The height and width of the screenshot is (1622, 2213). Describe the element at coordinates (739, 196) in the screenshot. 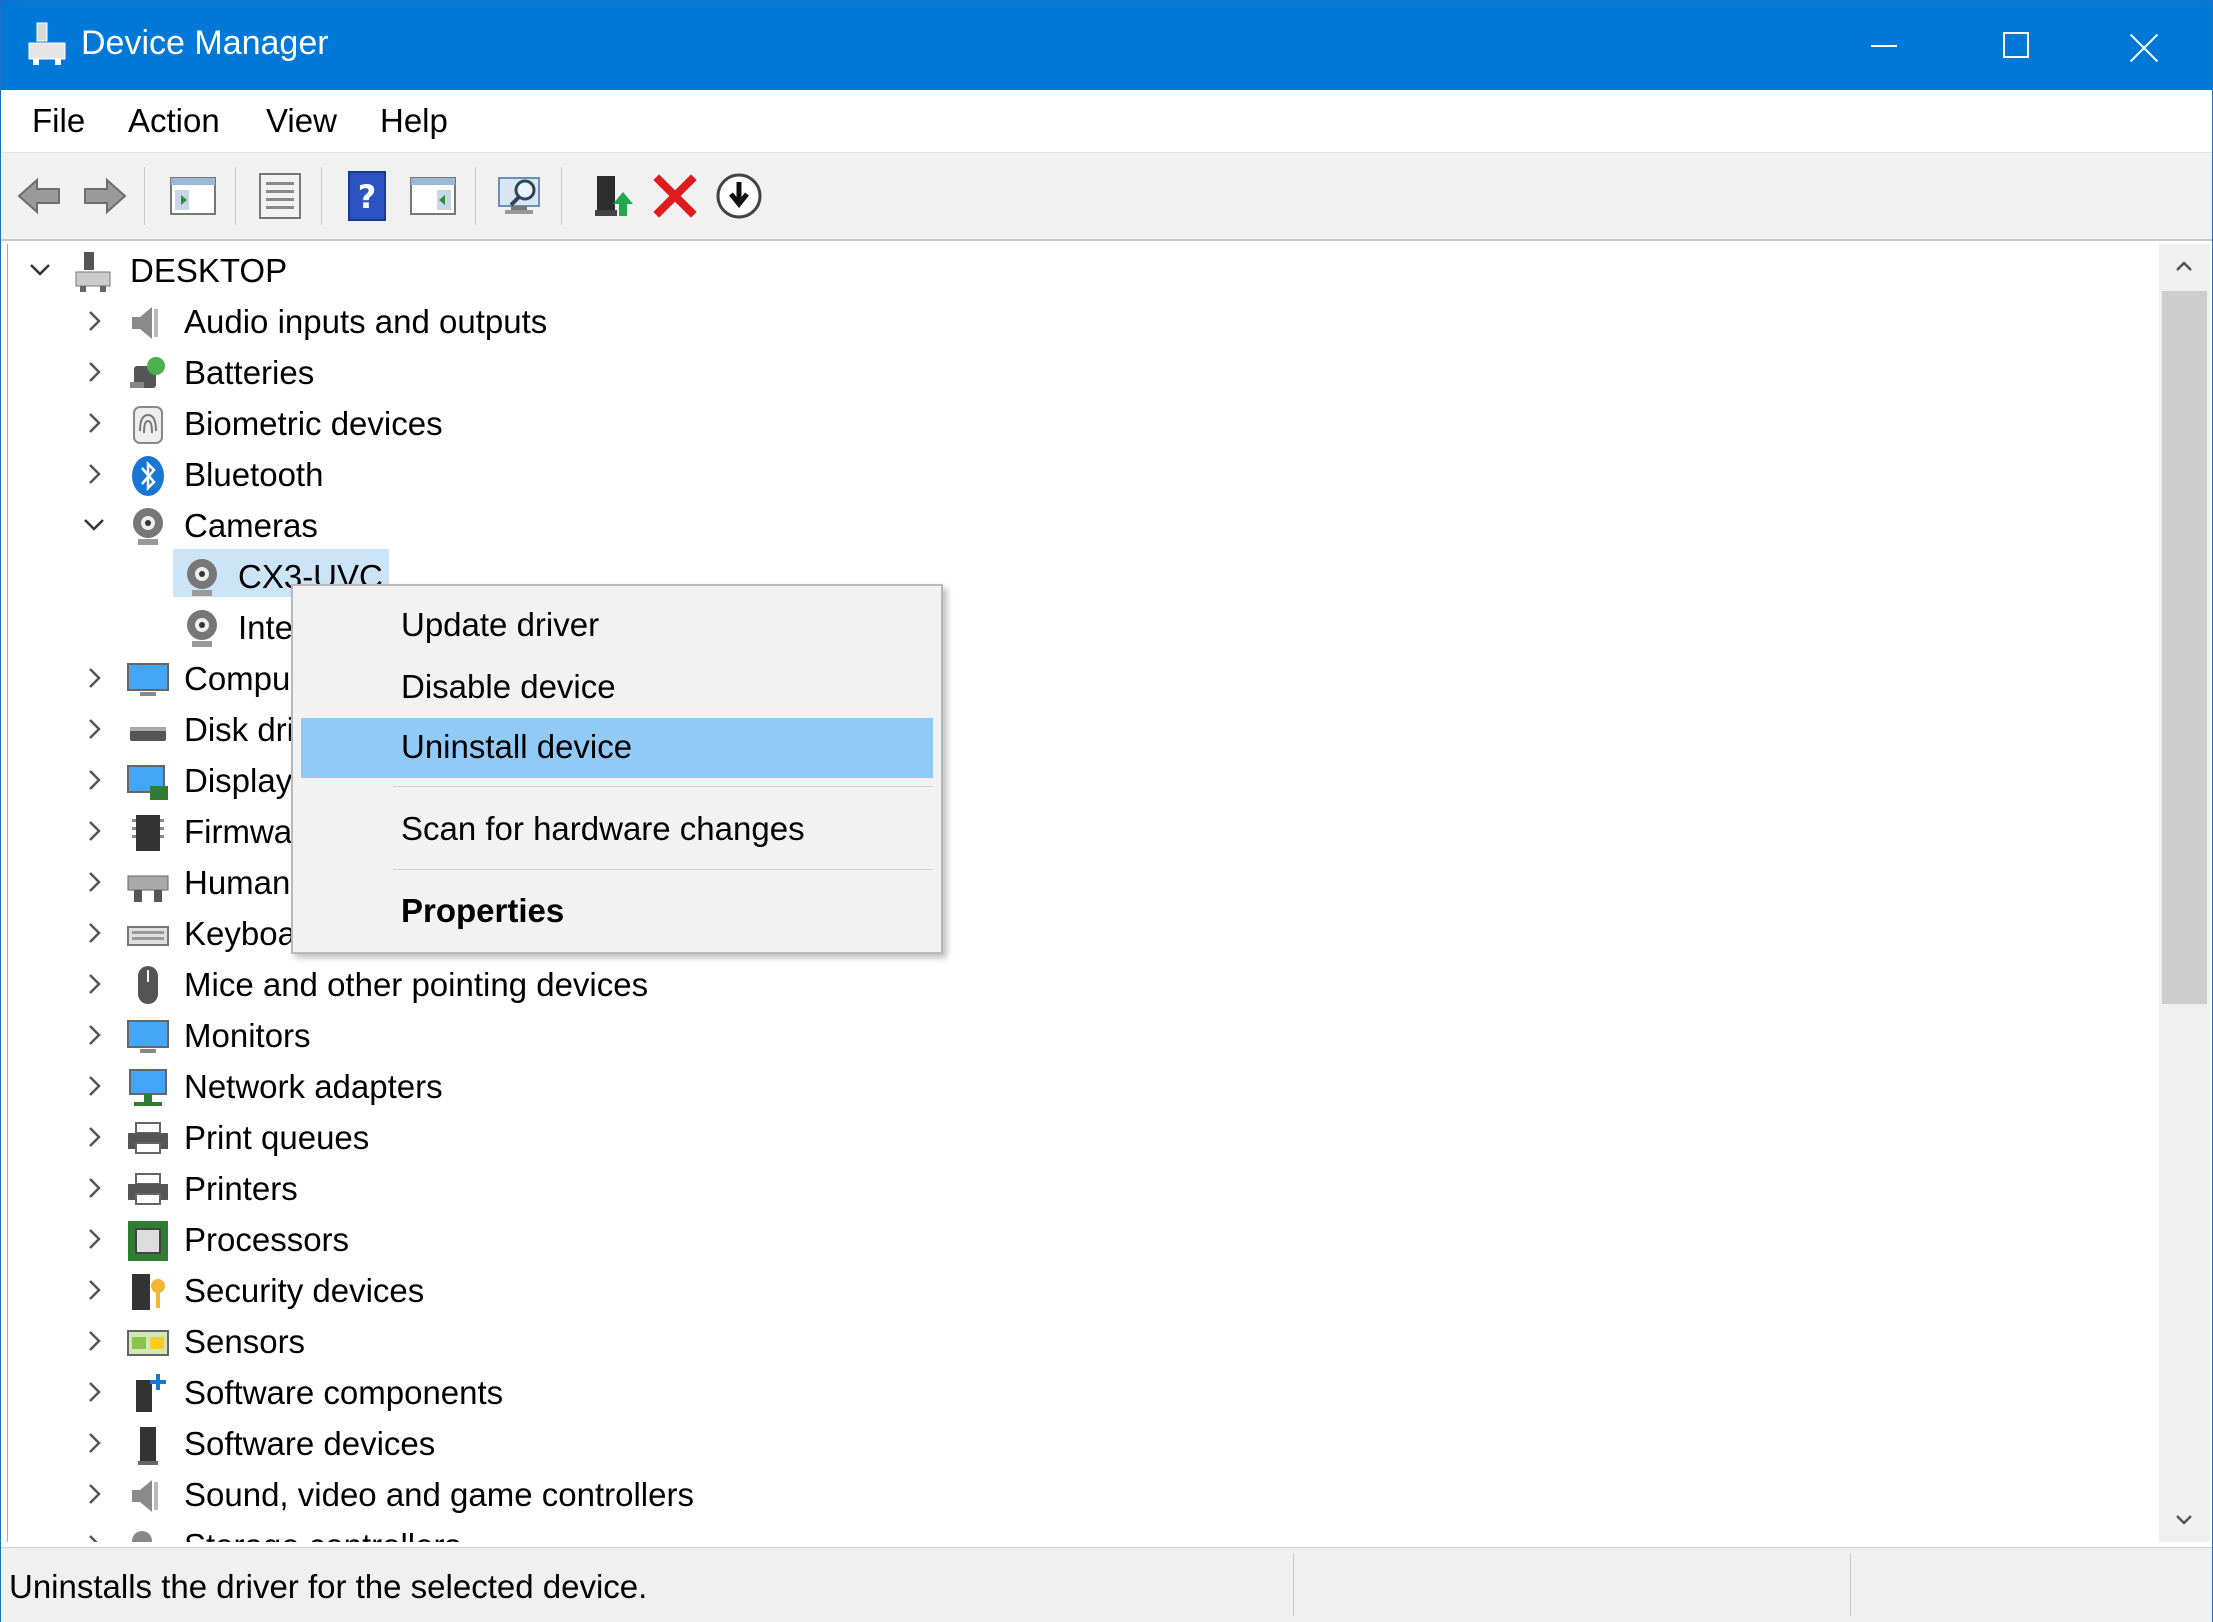

I see `disable-icon` at that location.